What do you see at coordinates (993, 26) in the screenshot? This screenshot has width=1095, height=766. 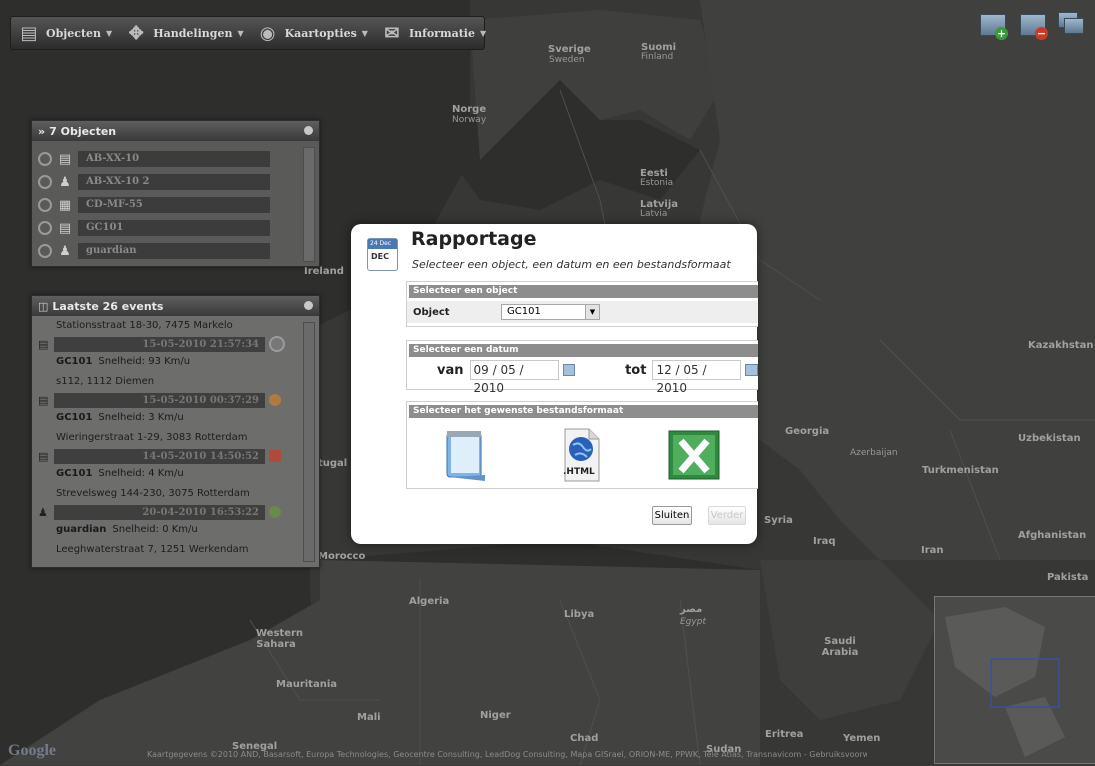 I see `add-window-button: +` at bounding box center [993, 26].